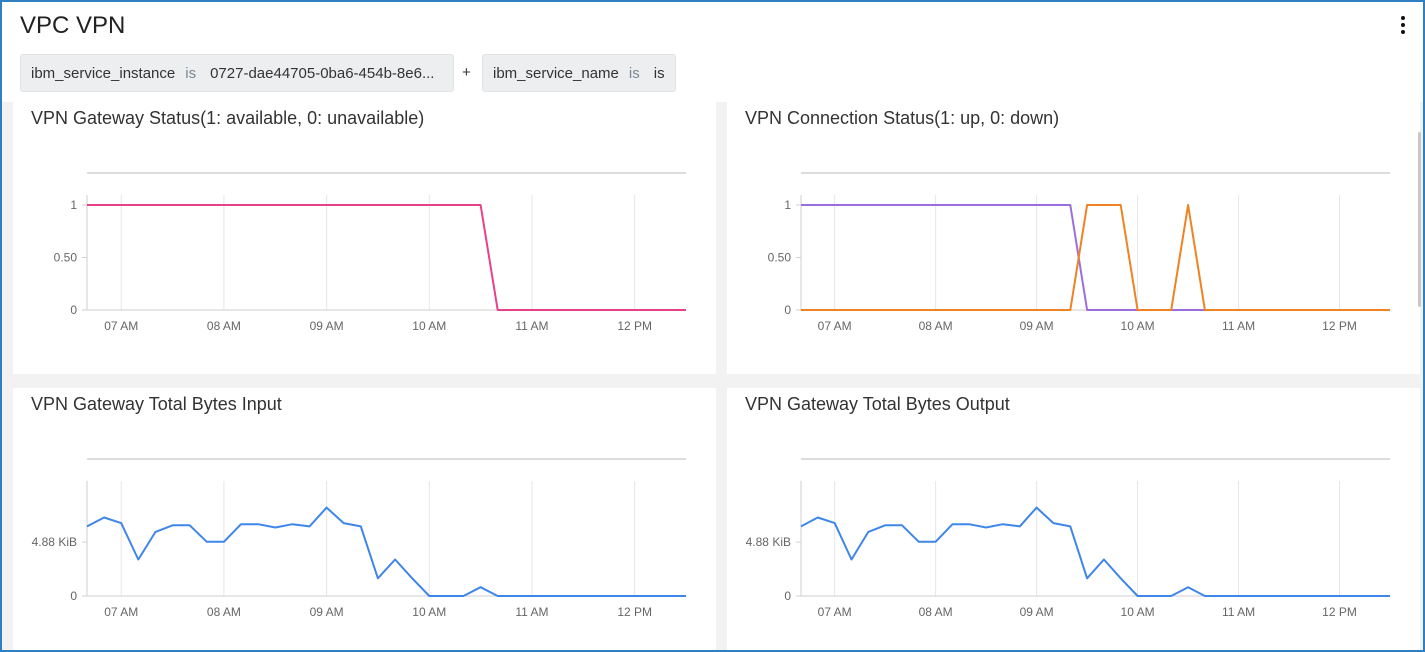 The height and width of the screenshot is (652, 1425). I want to click on more-options-icon, so click(1403, 27).